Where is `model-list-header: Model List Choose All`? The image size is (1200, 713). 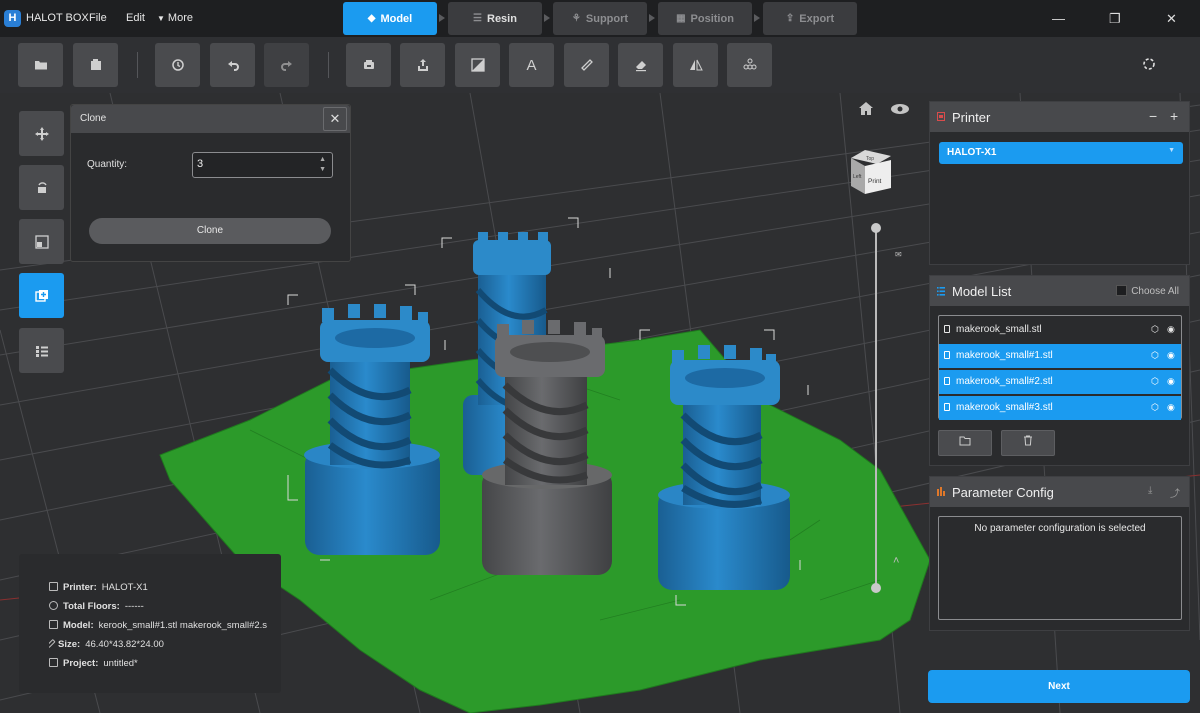 model-list-header: Model List Choose All is located at coordinates (1059, 291).